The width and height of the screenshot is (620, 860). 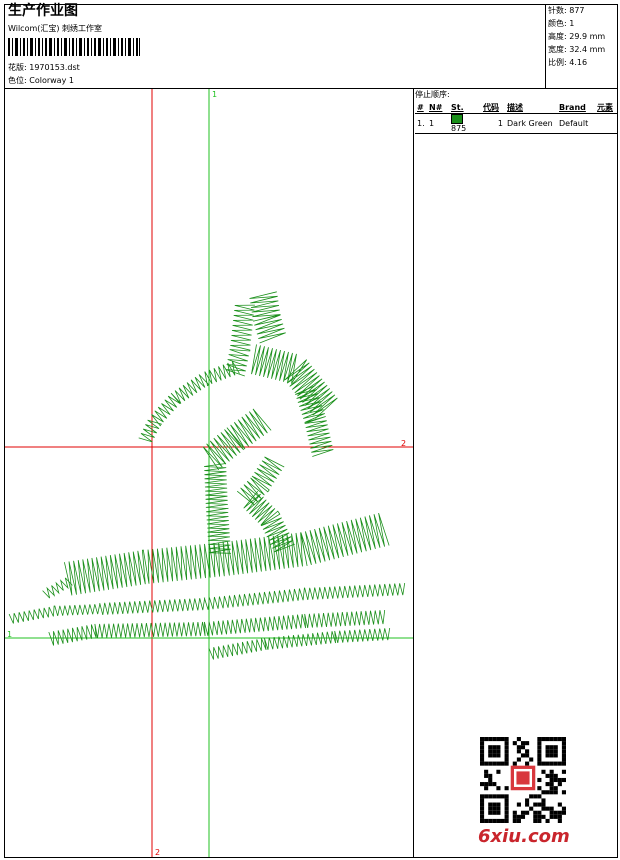 What do you see at coordinates (17, 67) in the screenshot?
I see `design-label: 花版:` at bounding box center [17, 67].